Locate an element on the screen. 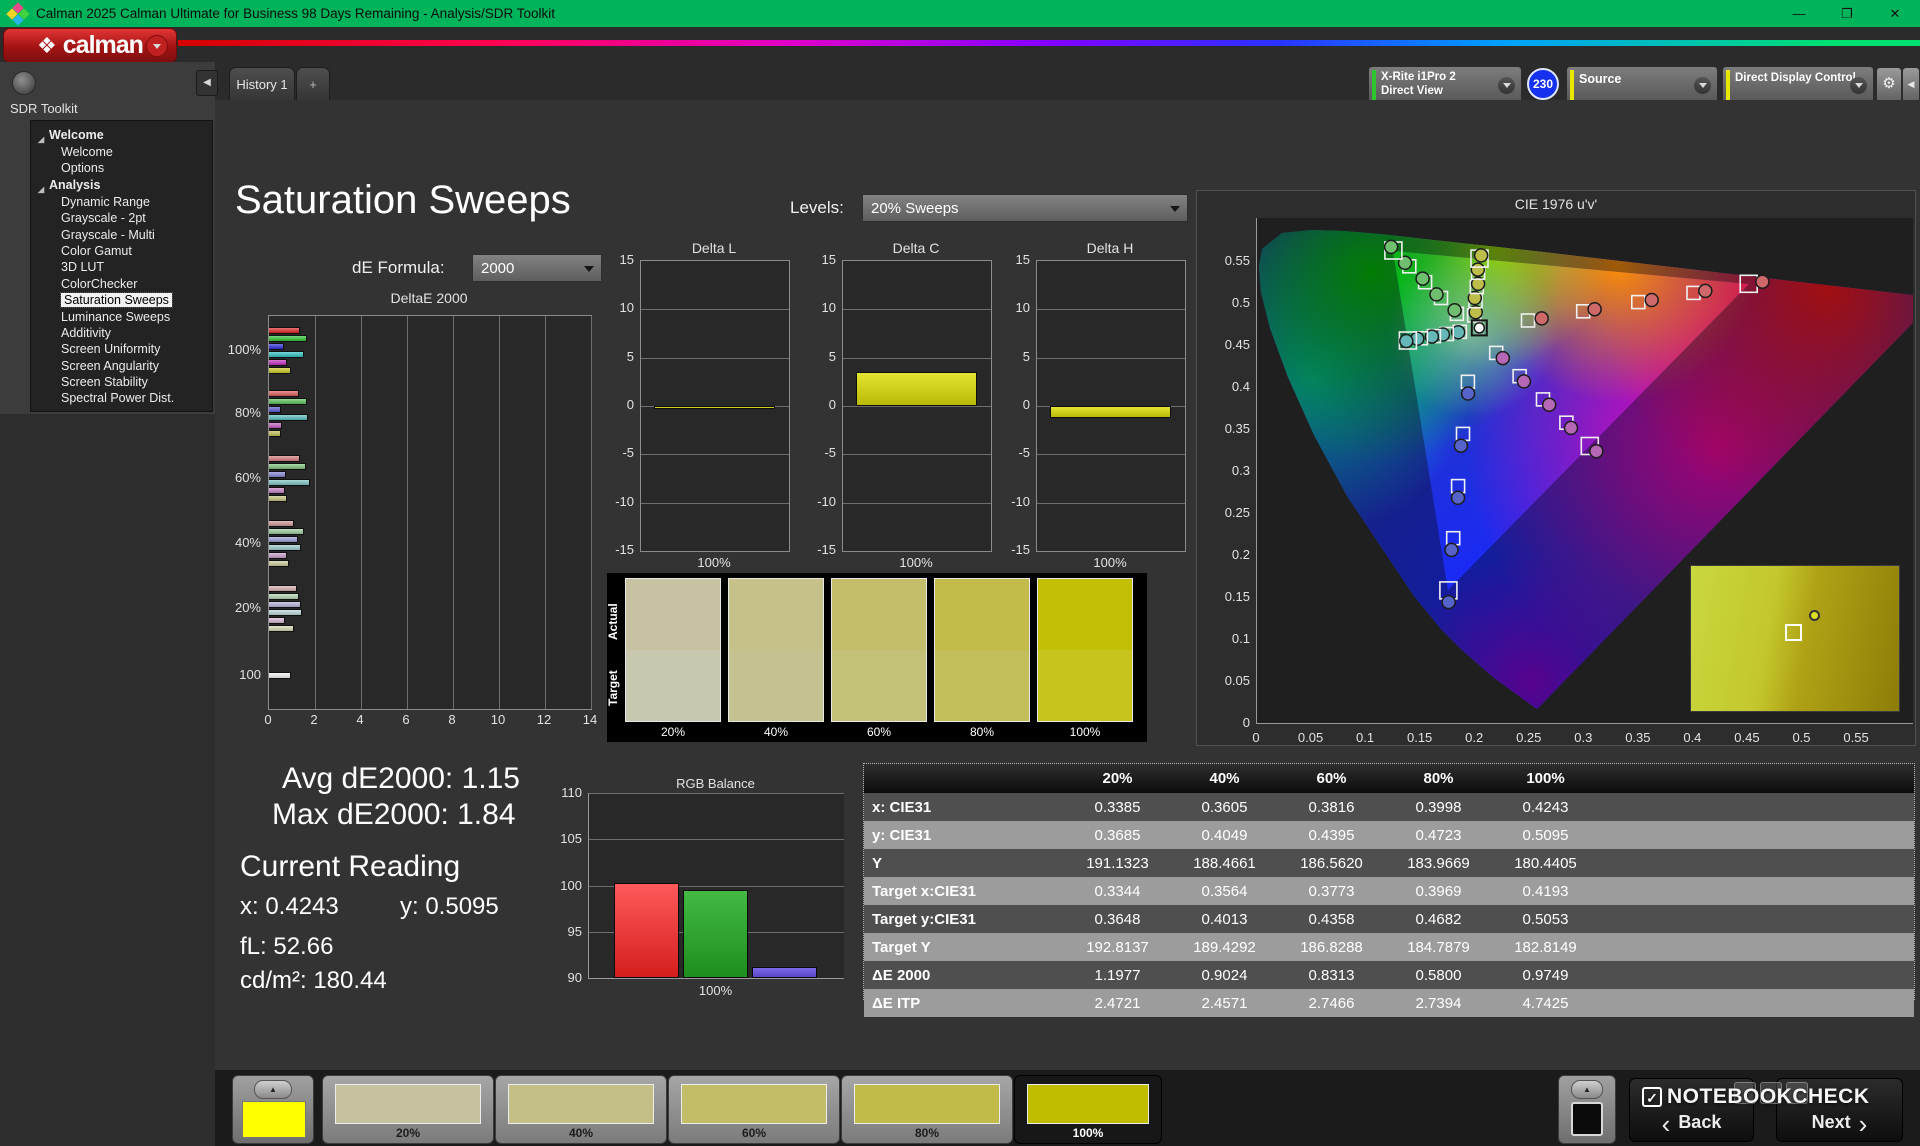  sidebar-item-label: 3D LUT is located at coordinates (83, 267).